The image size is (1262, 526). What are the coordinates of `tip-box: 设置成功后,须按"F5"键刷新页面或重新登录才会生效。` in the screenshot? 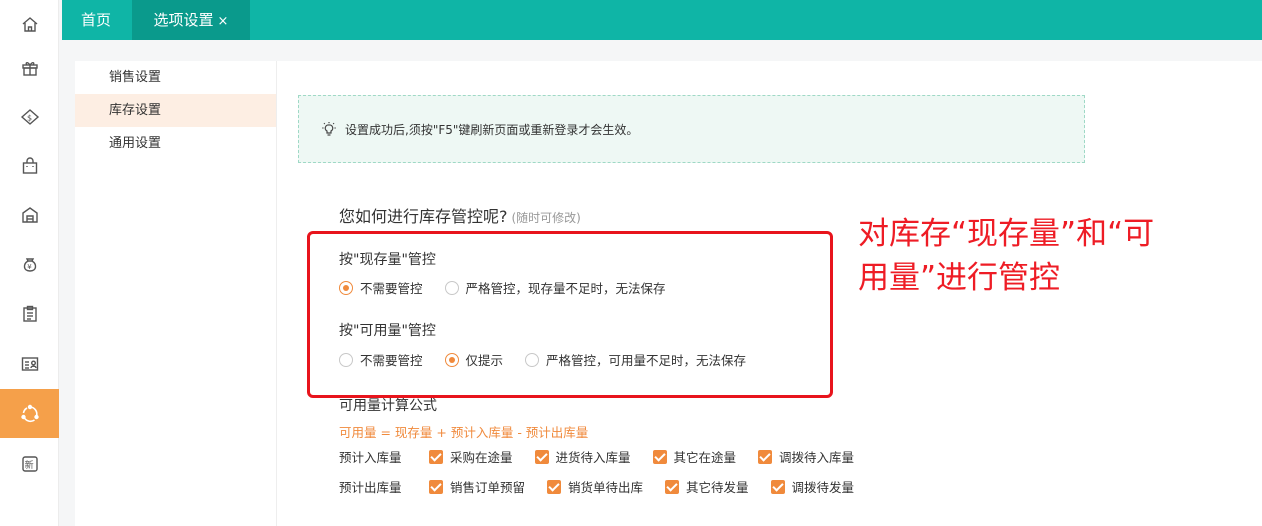 It's located at (691, 129).